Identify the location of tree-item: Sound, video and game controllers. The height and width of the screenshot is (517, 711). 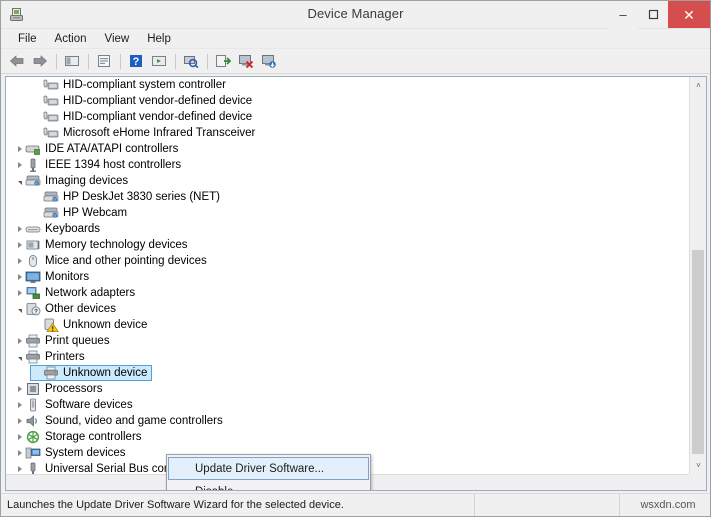
(347, 421).